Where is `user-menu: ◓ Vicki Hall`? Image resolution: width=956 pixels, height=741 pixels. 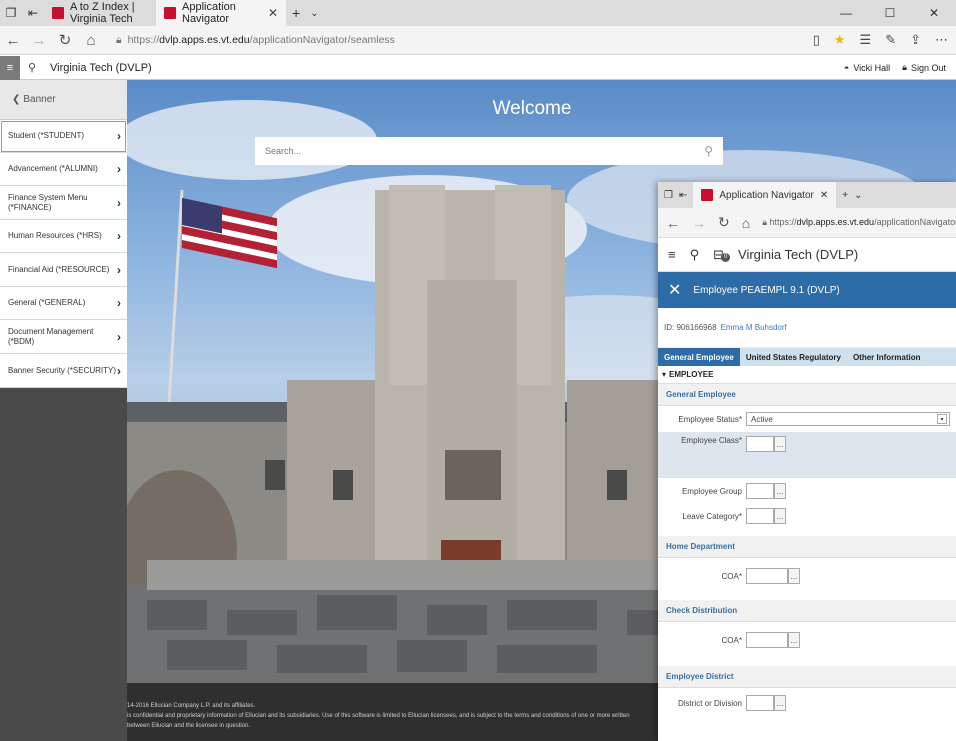 user-menu: ◓ Vicki Hall is located at coordinates (867, 68).